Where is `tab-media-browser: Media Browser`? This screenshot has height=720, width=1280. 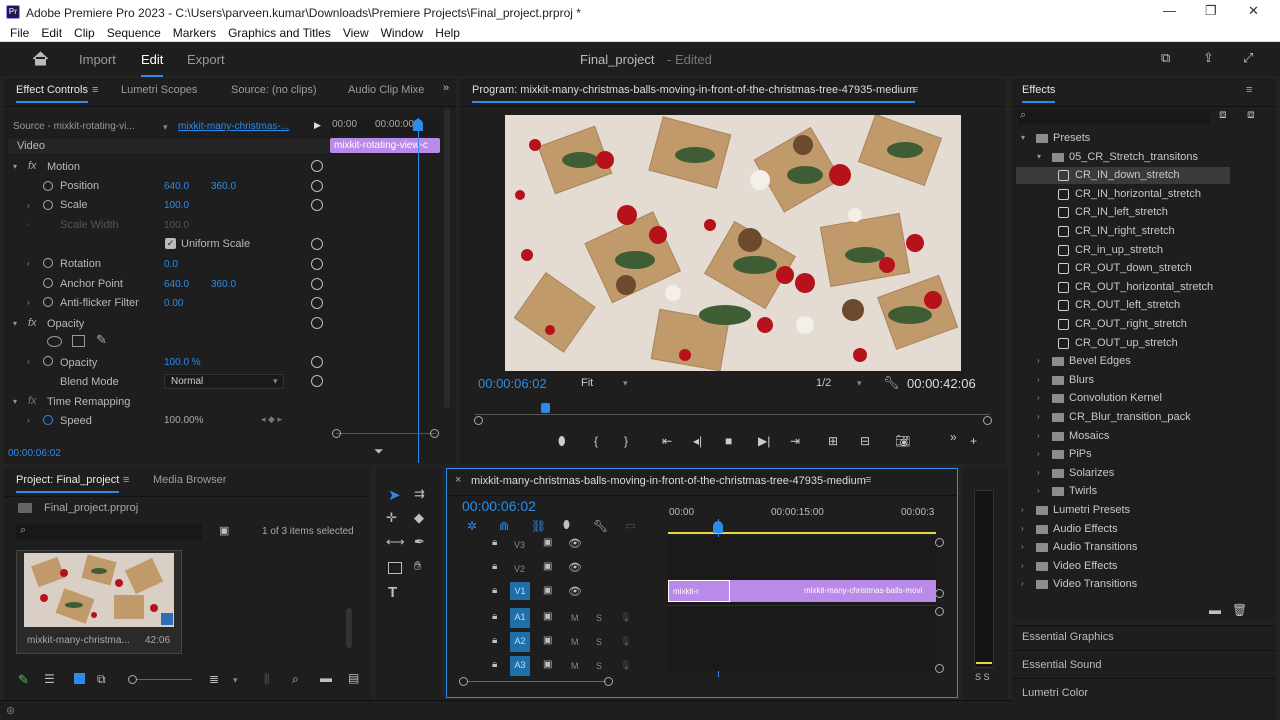
tab-media-browser: Media Browser is located at coordinates (189, 480).